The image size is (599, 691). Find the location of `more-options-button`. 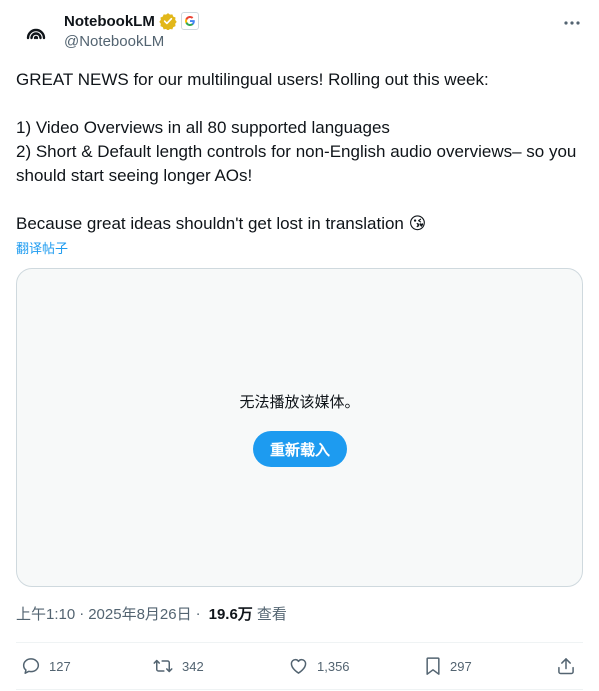

more-options-button is located at coordinates (572, 23).